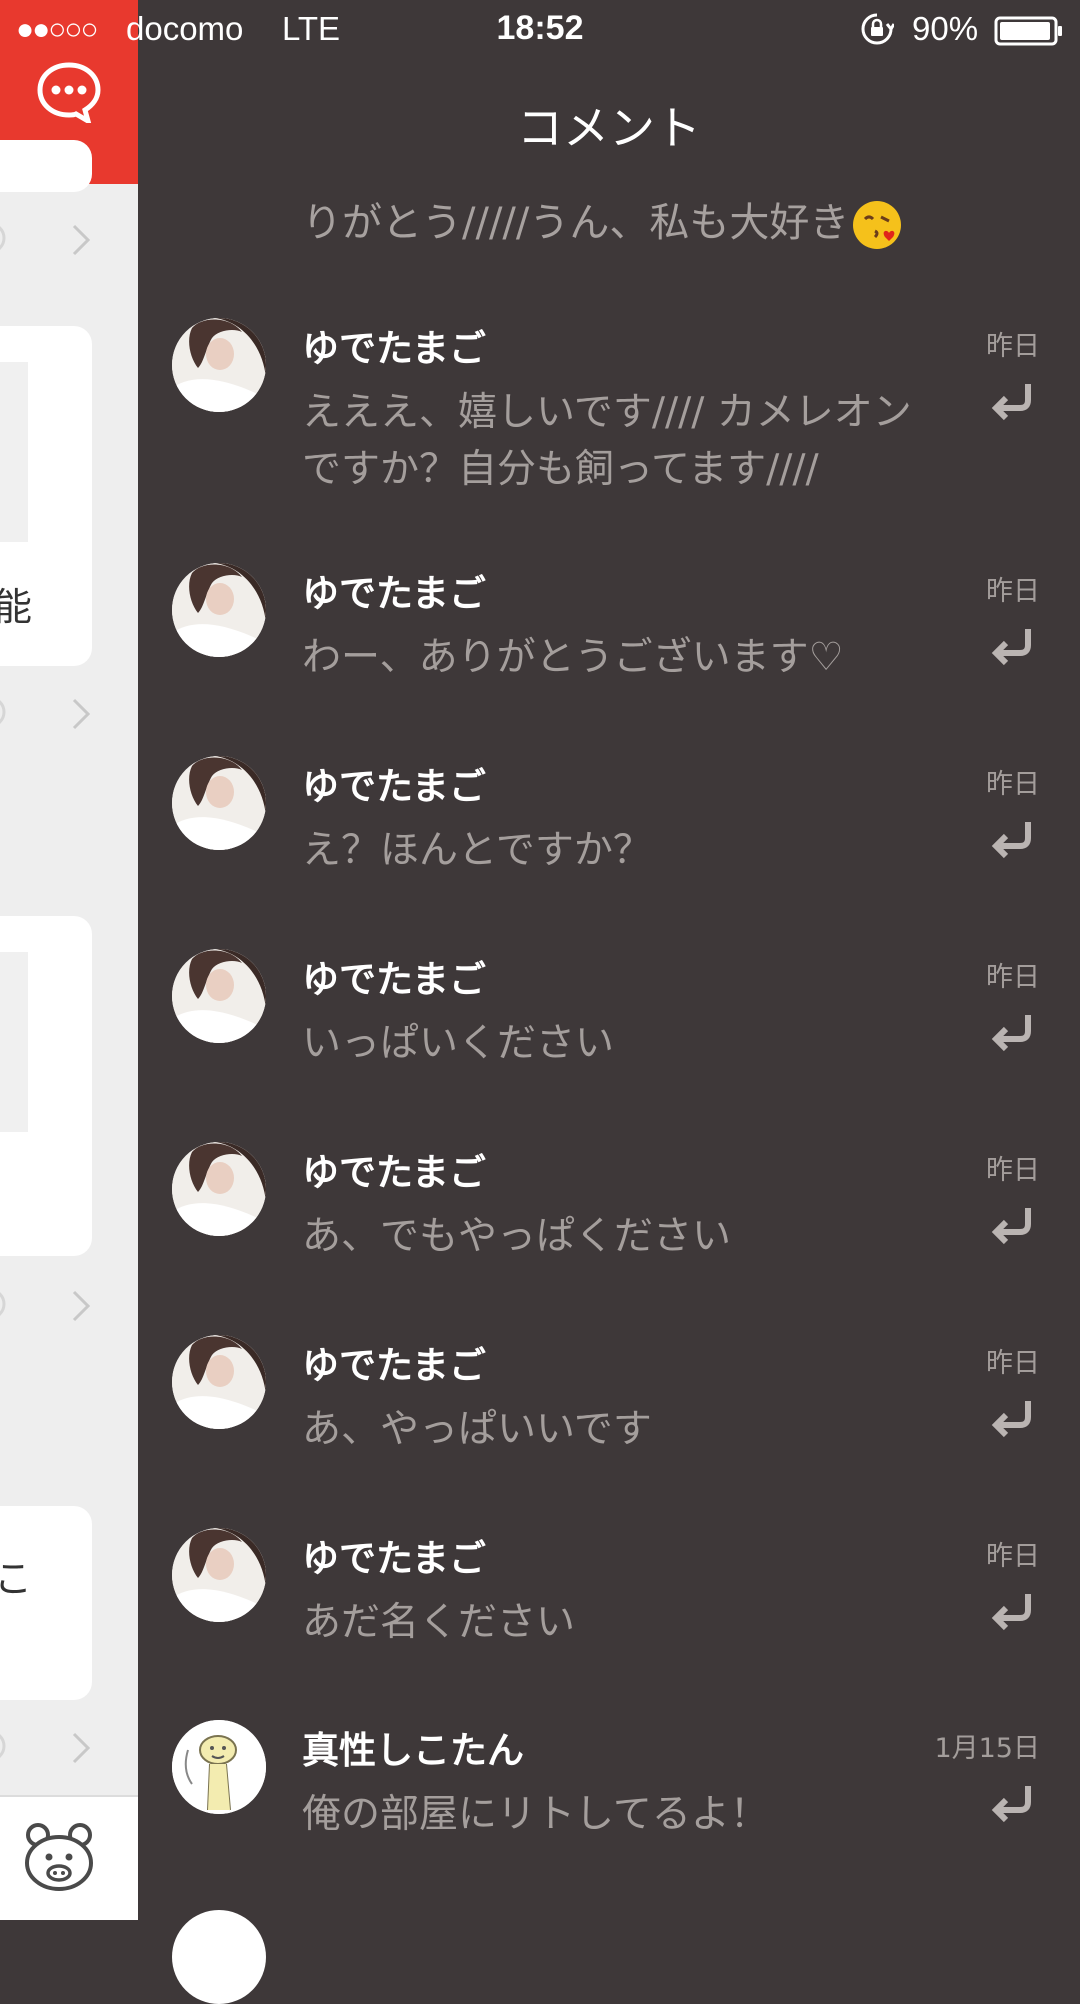 The height and width of the screenshot is (2004, 1080). What do you see at coordinates (413, 1750) in the screenshot?
I see `commenter-name: 真性しこたん` at bounding box center [413, 1750].